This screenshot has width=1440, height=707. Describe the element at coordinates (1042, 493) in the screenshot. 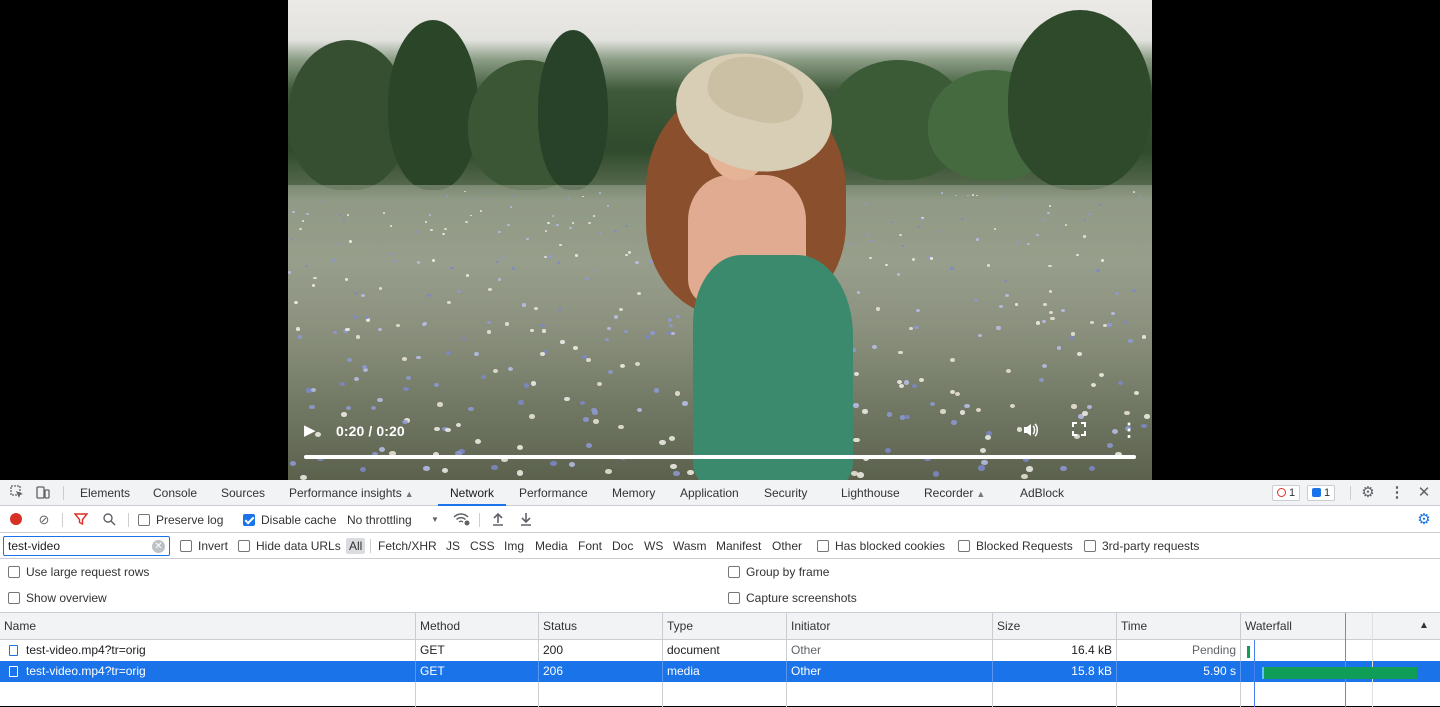

I see `tab-adblock: AdBlock` at that location.